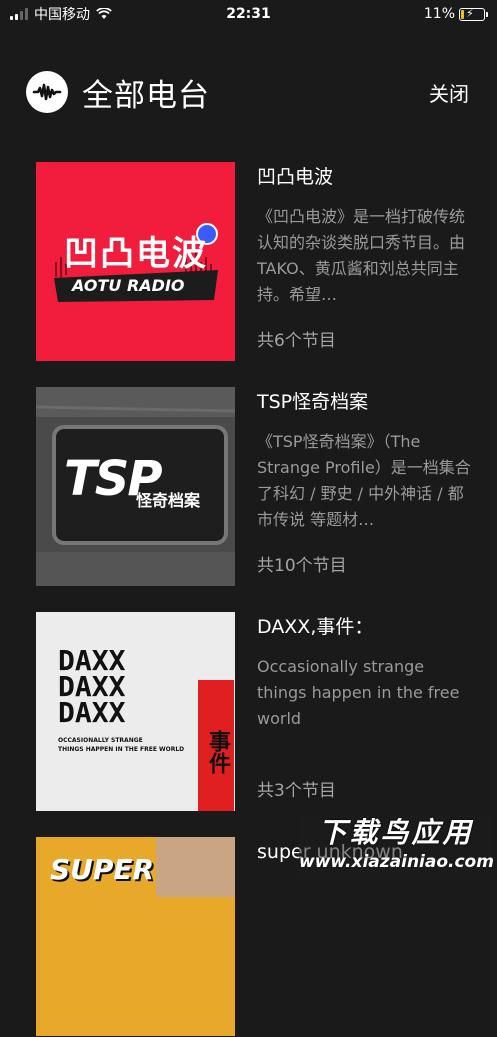 The image size is (497, 1037). I want to click on cover-subtitle: 怪奇档案, so click(168, 499).